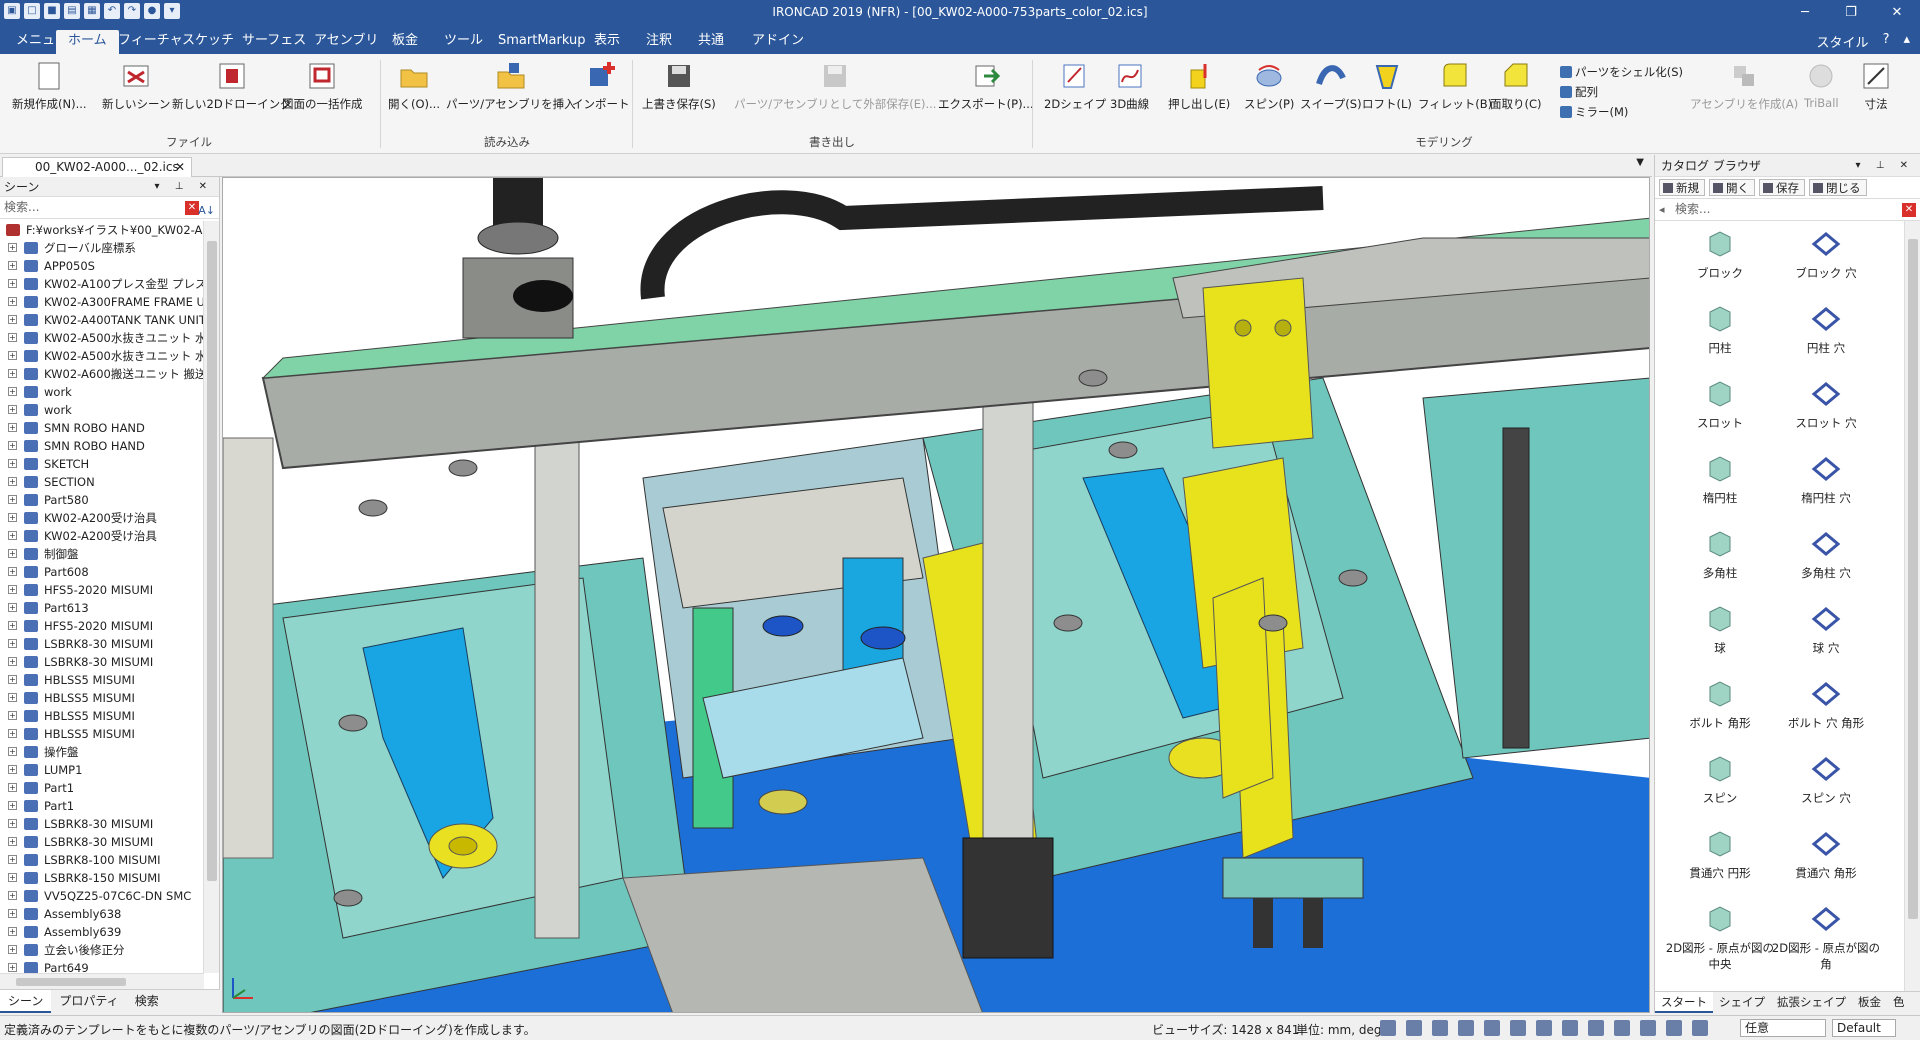 The width and height of the screenshot is (1920, 1040). Describe the element at coordinates (1594, 112) in the screenshot. I see `mirror-button: ミラー(M)` at that location.